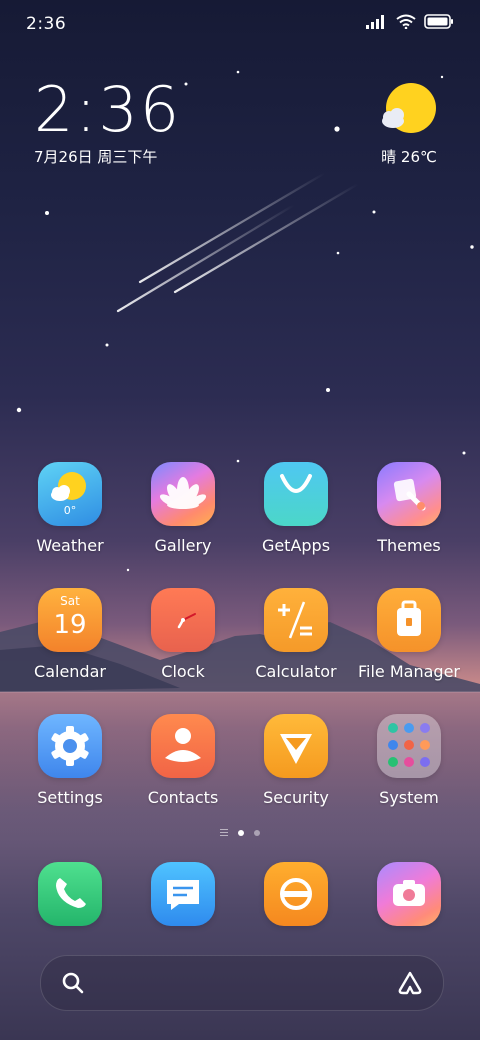  I want to click on app-getapps: GetApps, so click(296, 508).